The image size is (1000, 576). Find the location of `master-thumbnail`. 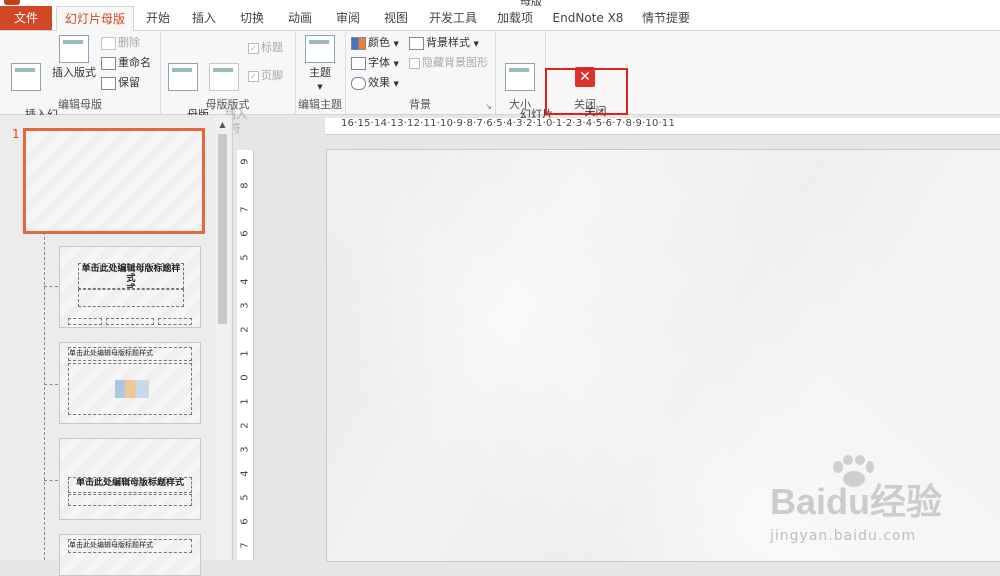

master-thumbnail is located at coordinates (114, 181).